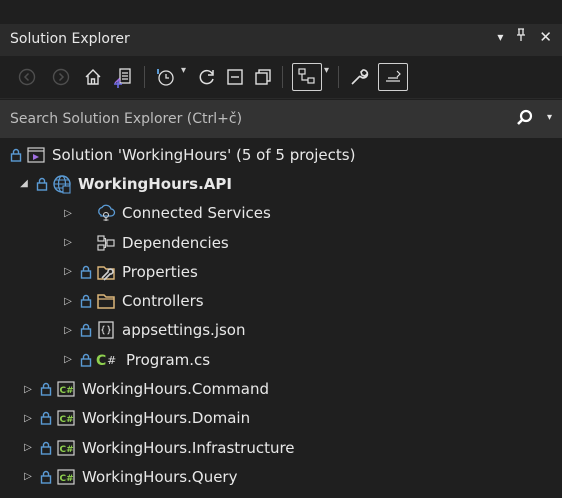 Image resolution: width=562 pixels, height=498 pixels. What do you see at coordinates (250, 119) in the screenshot?
I see `search-input` at bounding box center [250, 119].